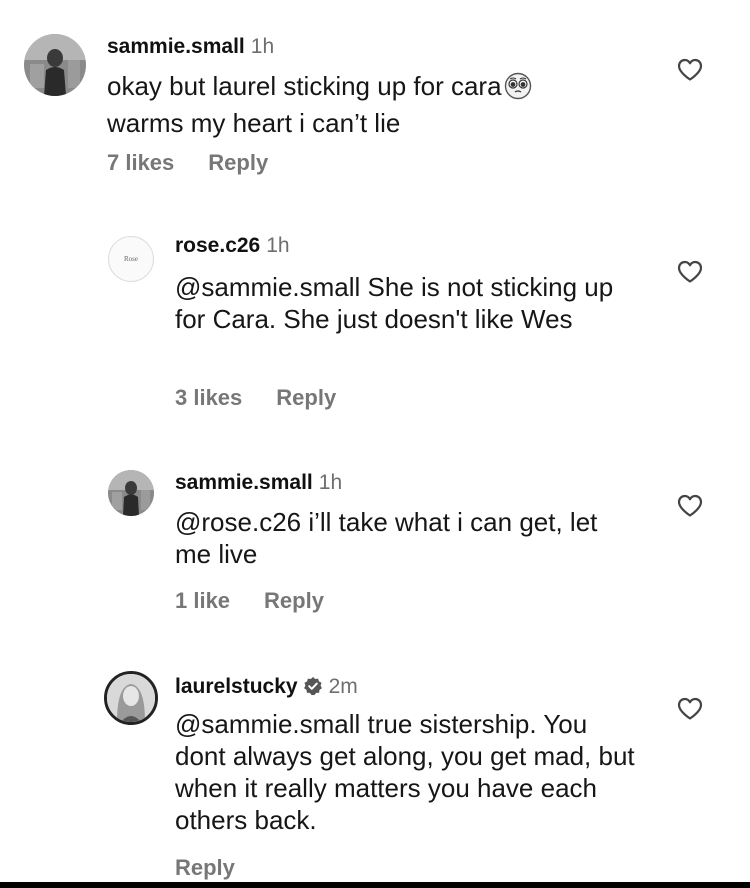 The image size is (750, 888). Describe the element at coordinates (236, 686) in the screenshot. I see `username: laurelstucky` at that location.